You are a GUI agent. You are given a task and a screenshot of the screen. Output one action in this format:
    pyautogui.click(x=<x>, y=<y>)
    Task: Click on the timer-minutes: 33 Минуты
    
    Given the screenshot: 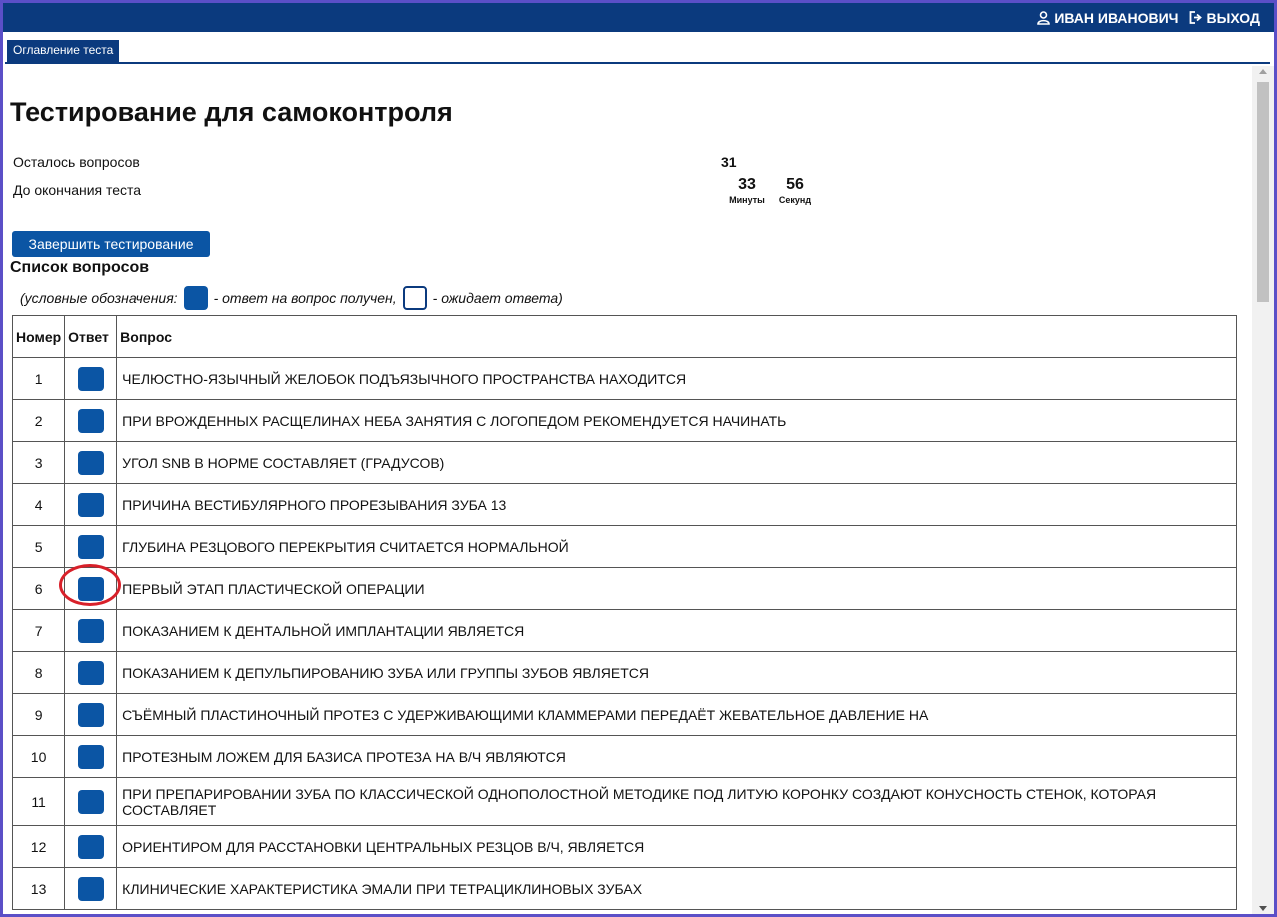 What is the action you would take?
    pyautogui.click(x=747, y=190)
    